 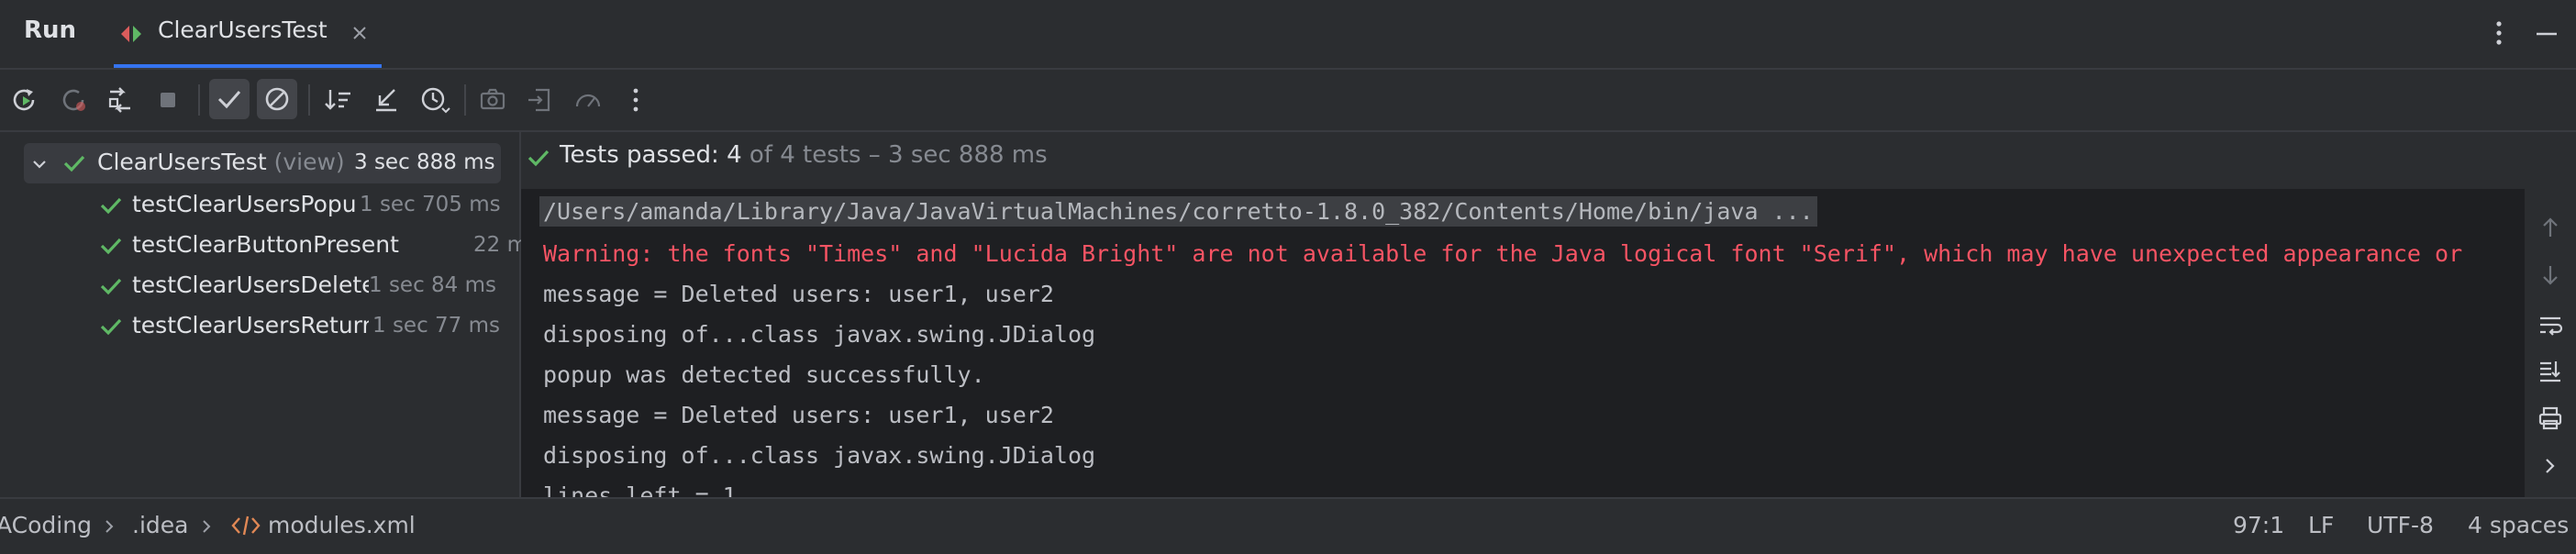 What do you see at coordinates (244, 204) in the screenshot?
I see `test-item-name: testClearUsersPopu` at bounding box center [244, 204].